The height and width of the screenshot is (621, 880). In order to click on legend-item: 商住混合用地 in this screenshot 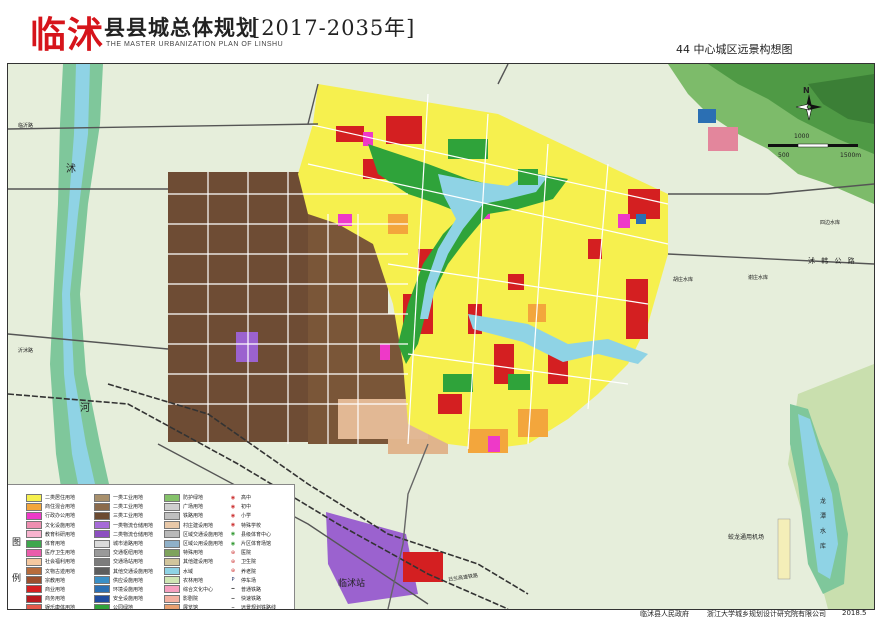, I will do `click(60, 506)`.